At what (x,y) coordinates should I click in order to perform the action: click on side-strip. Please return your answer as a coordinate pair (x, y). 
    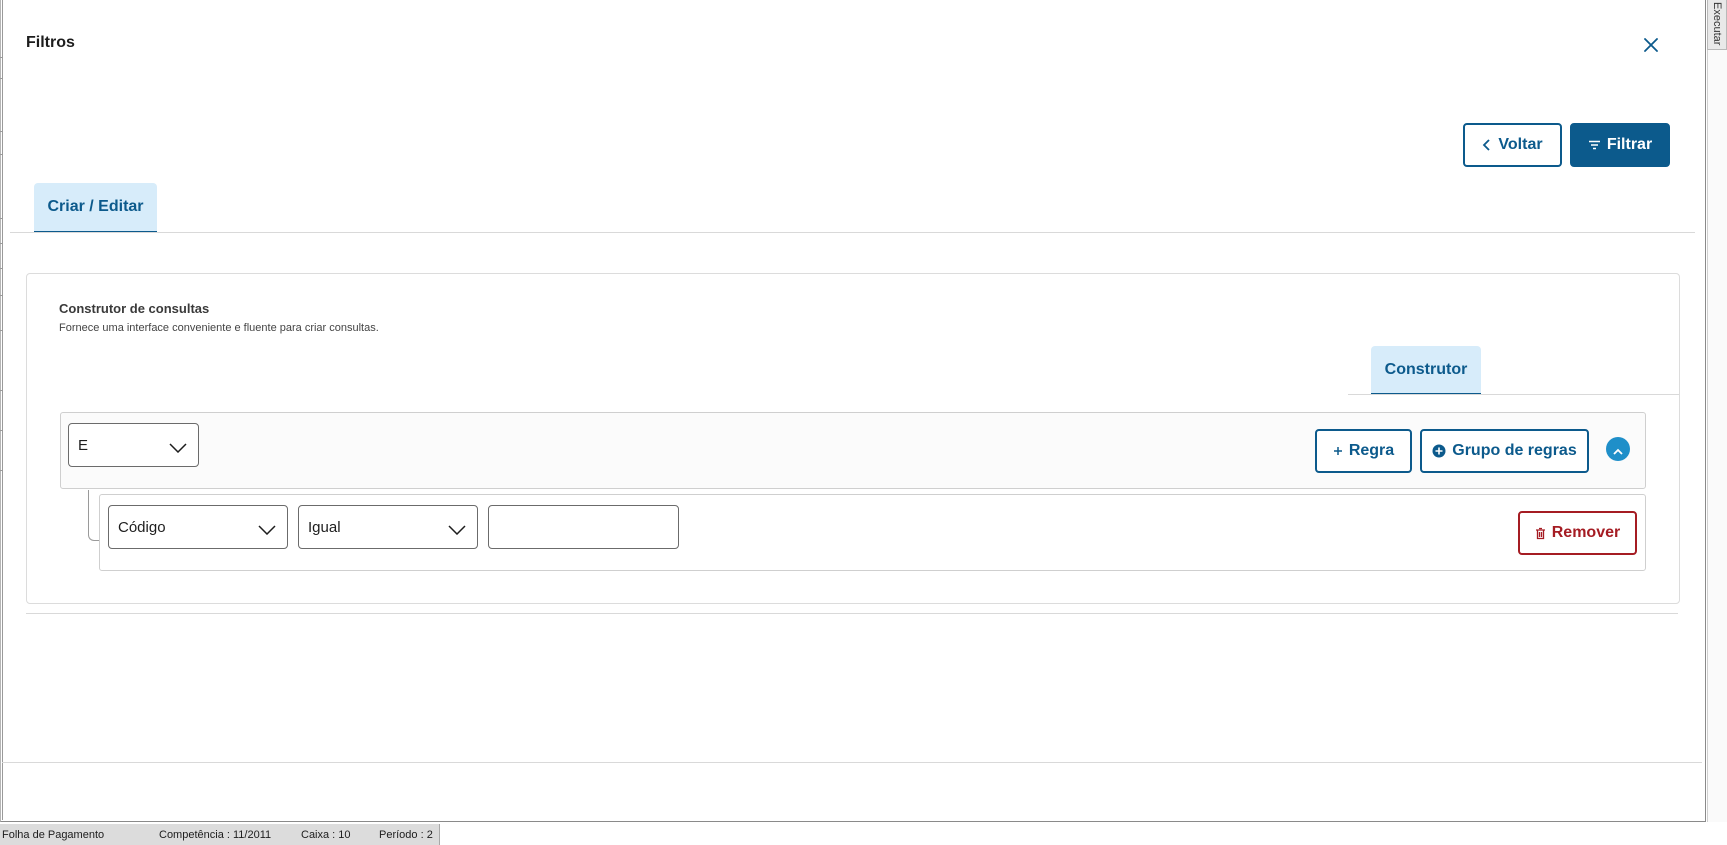
    Looking at the image, I should click on (1717, 436).